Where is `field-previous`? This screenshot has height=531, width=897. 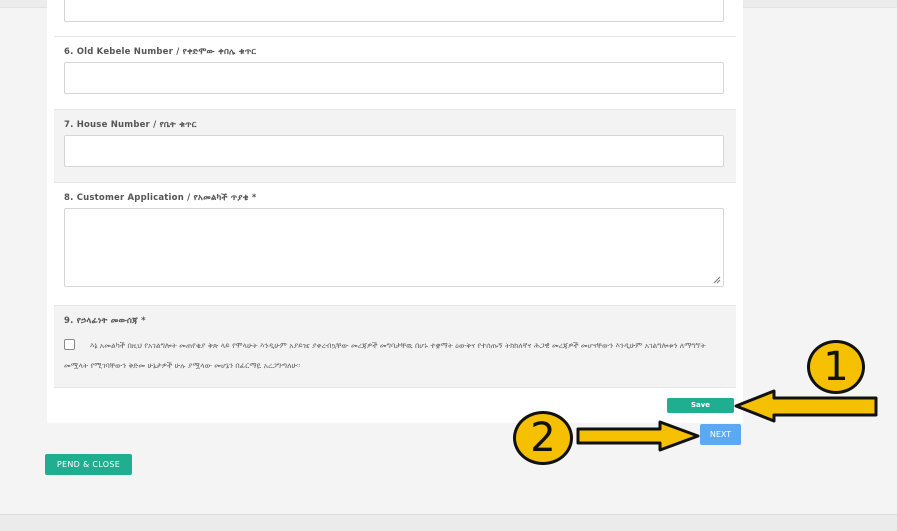
field-previous is located at coordinates (395, 18).